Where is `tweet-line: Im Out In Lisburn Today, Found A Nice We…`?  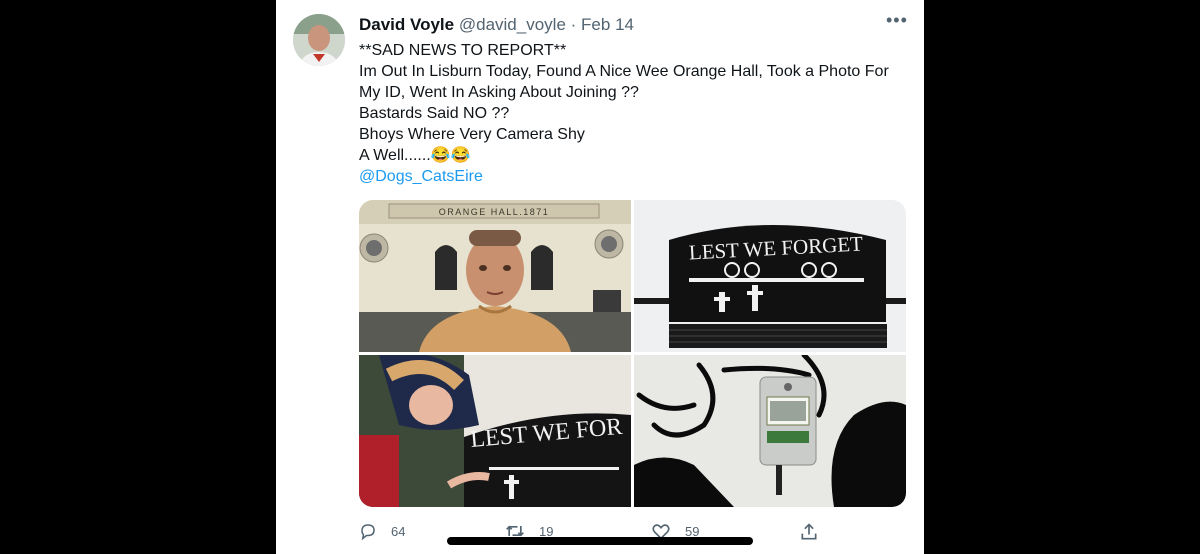 tweet-line: Im Out In Lisburn Today, Found A Nice We… is located at coordinates (624, 71).